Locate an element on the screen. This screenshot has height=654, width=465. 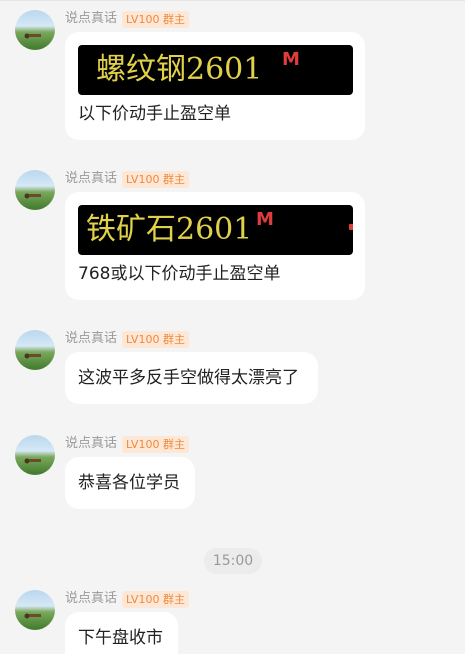
message-bubble: 铁矿石2601 M 768或以下价动手止盈空单 is located at coordinates (215, 246).